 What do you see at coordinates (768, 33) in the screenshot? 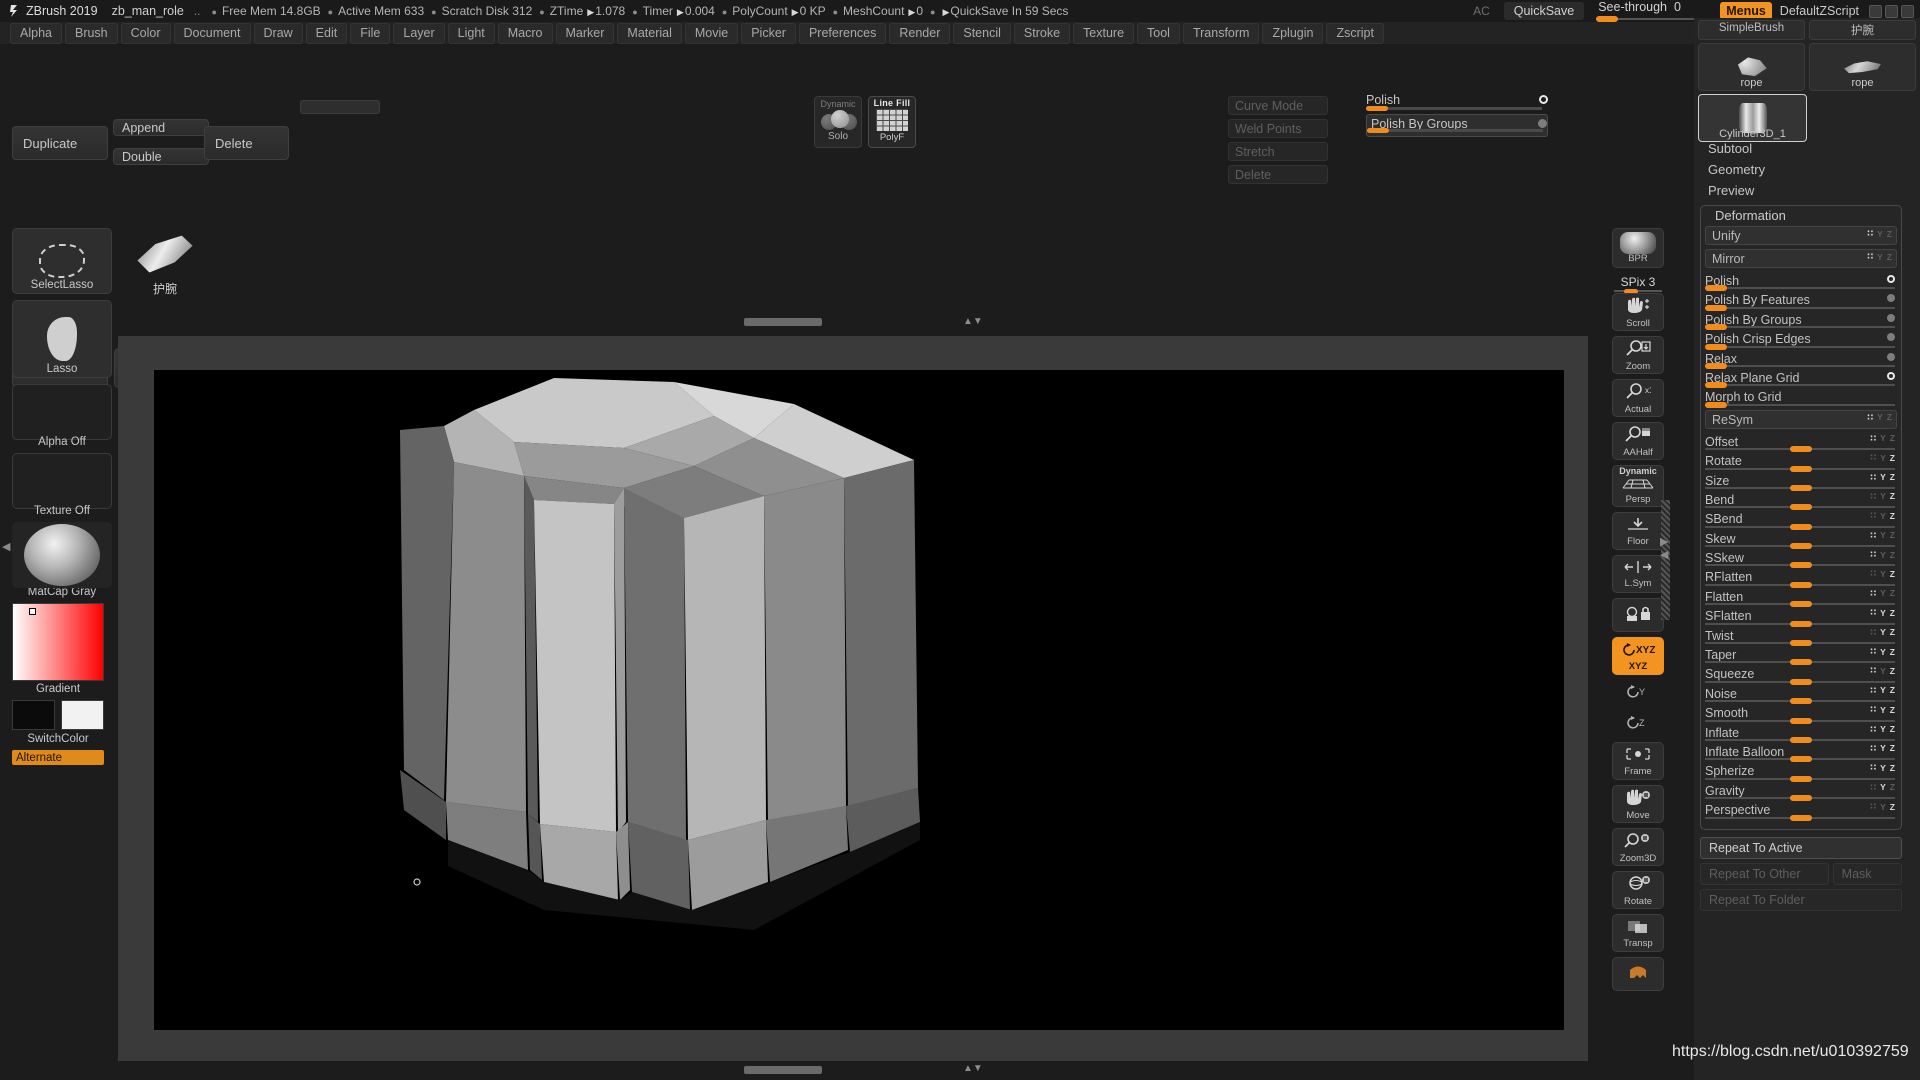
I see `menu-item-picker: Picker` at bounding box center [768, 33].